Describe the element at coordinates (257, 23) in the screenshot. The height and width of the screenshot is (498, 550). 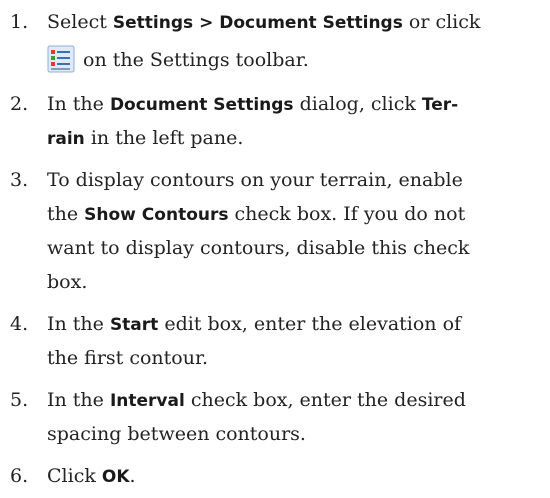
I see `menu-path: Settings > Document Settings` at that location.